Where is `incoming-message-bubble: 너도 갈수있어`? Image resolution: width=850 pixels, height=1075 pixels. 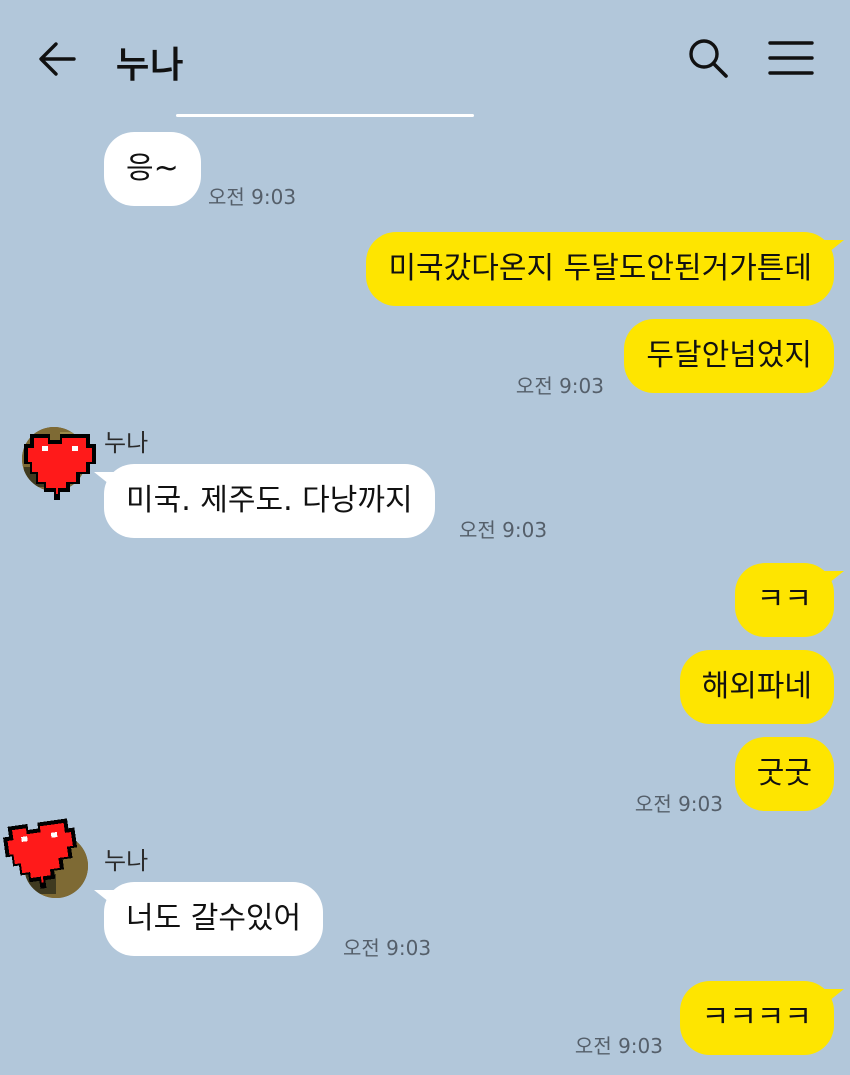 incoming-message-bubble: 너도 갈수있어 is located at coordinates (208, 919).